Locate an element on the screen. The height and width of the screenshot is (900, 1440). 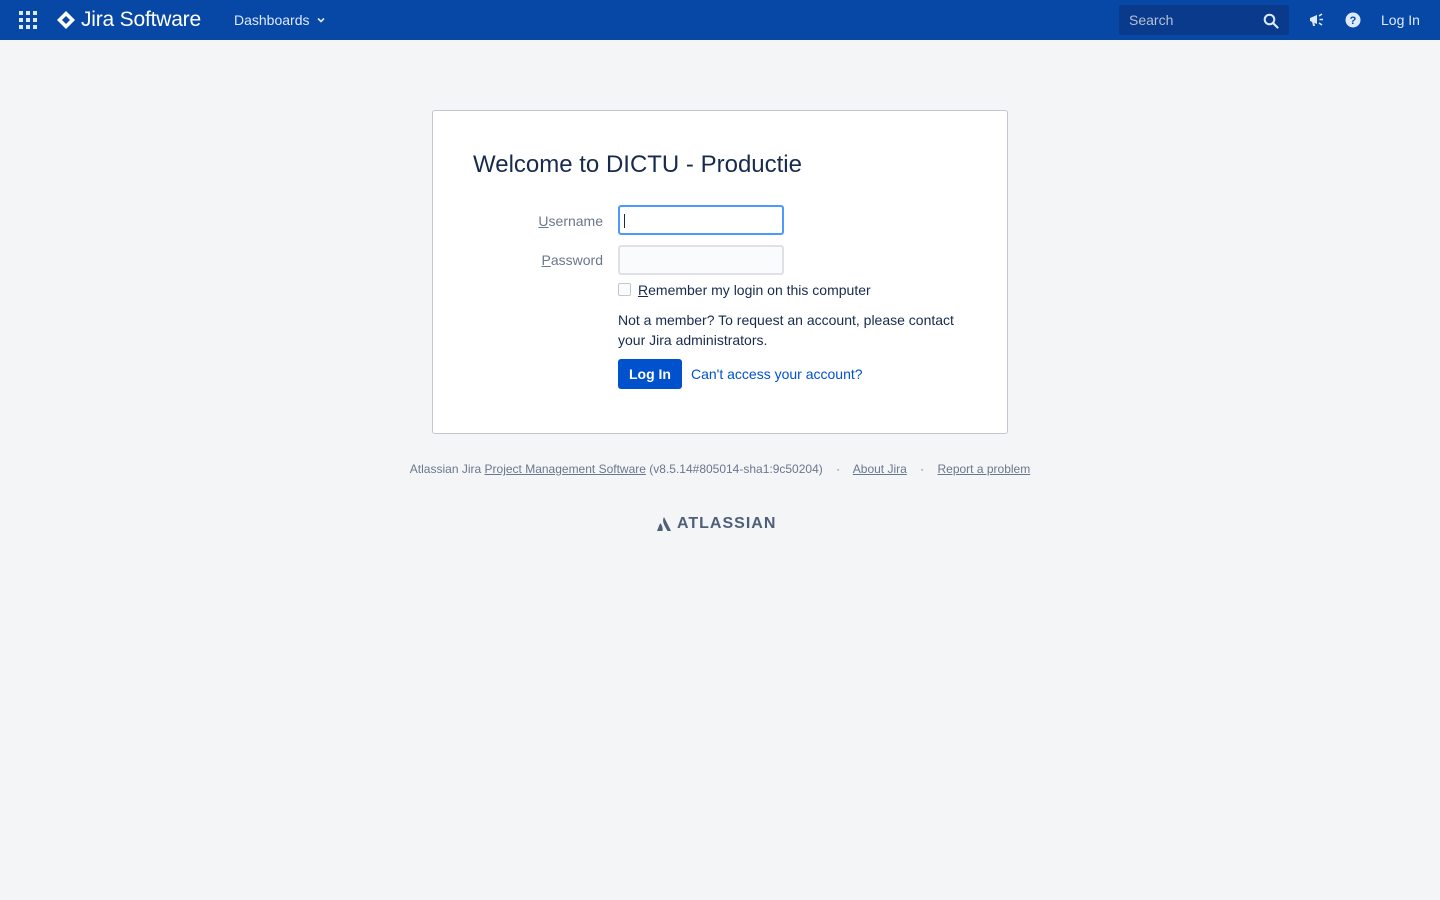
header-login-link: Log In is located at coordinates (1400, 20).